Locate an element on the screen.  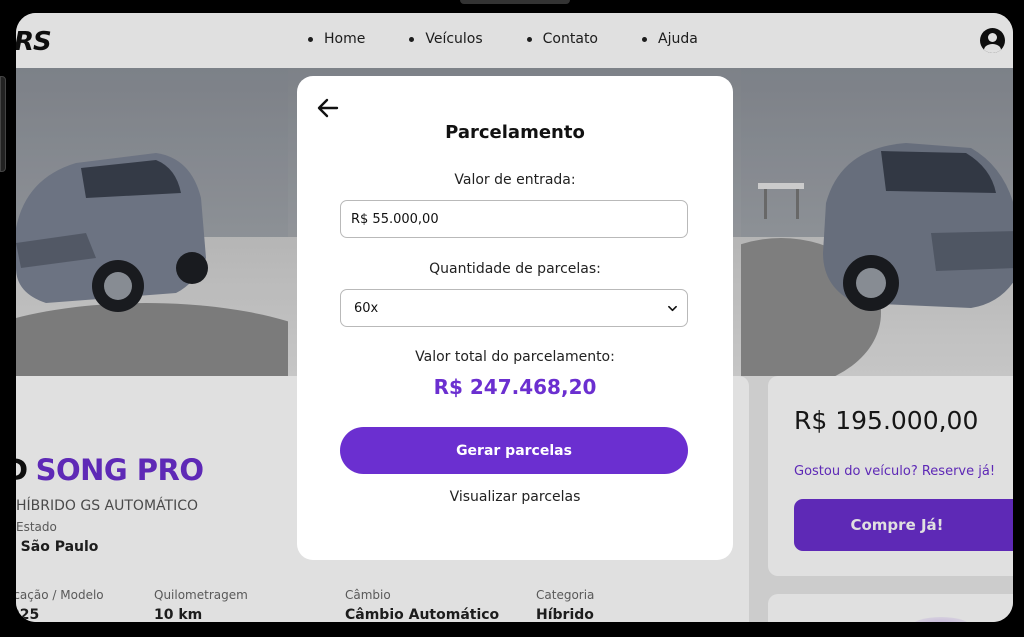
generate-installments-button: Gerar parcelas is located at coordinates (514, 450).